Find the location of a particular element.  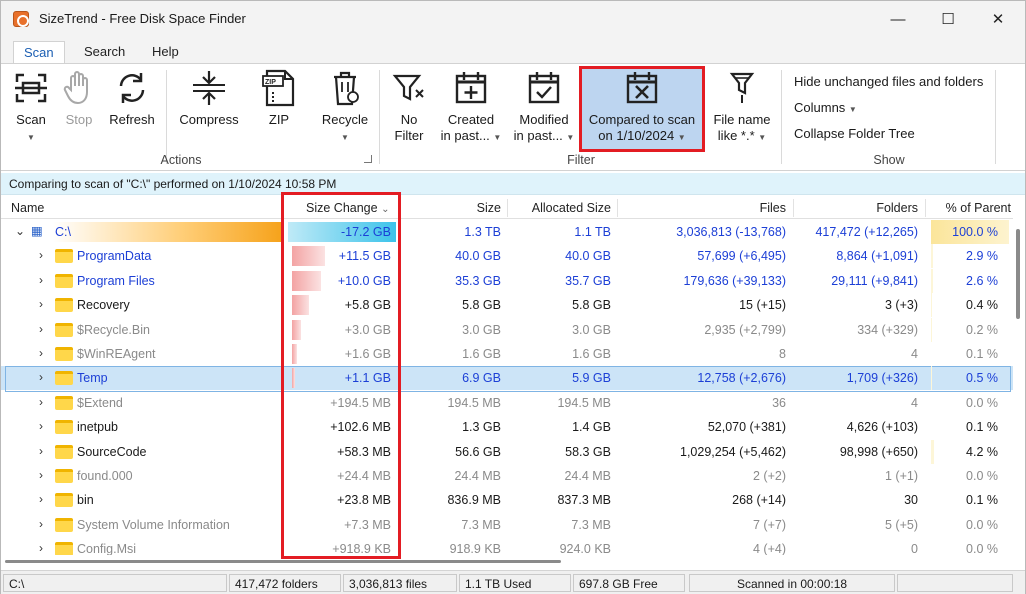

size-value: 1.3 TB is located at coordinates (482, 232).